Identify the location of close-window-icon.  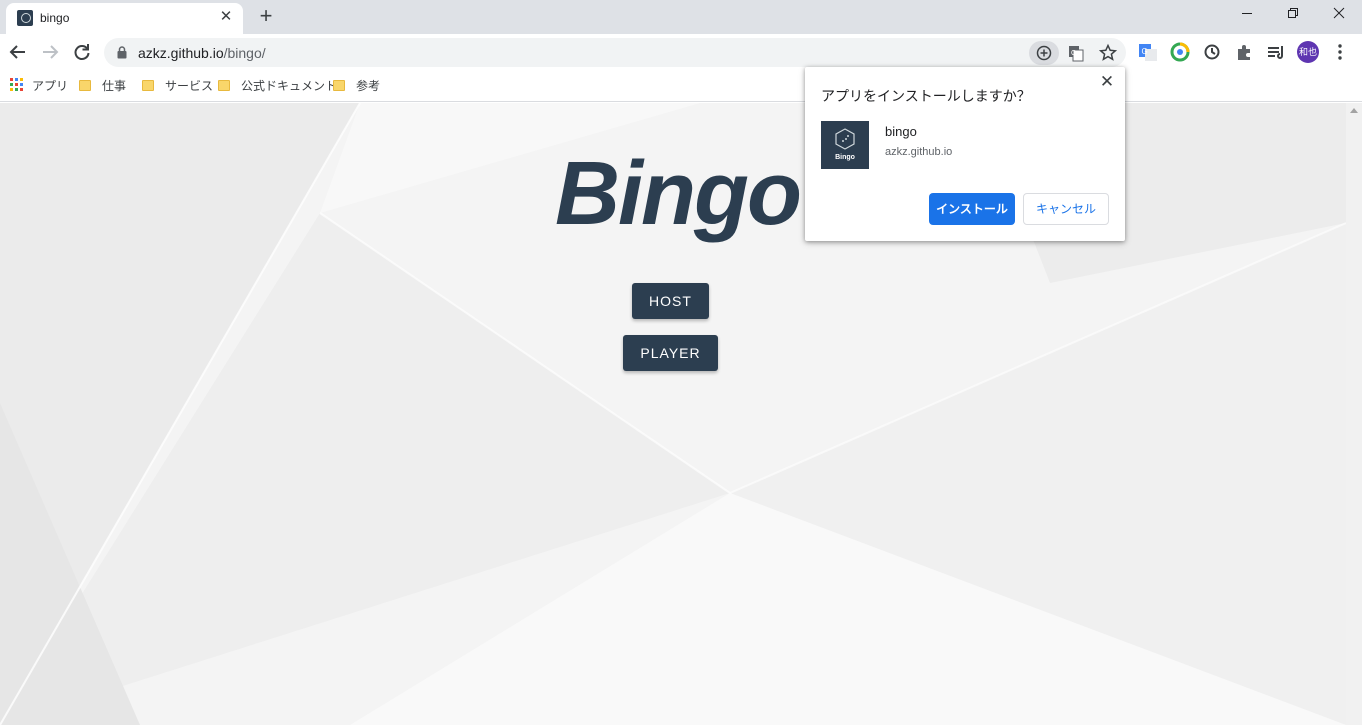
(1339, 15).